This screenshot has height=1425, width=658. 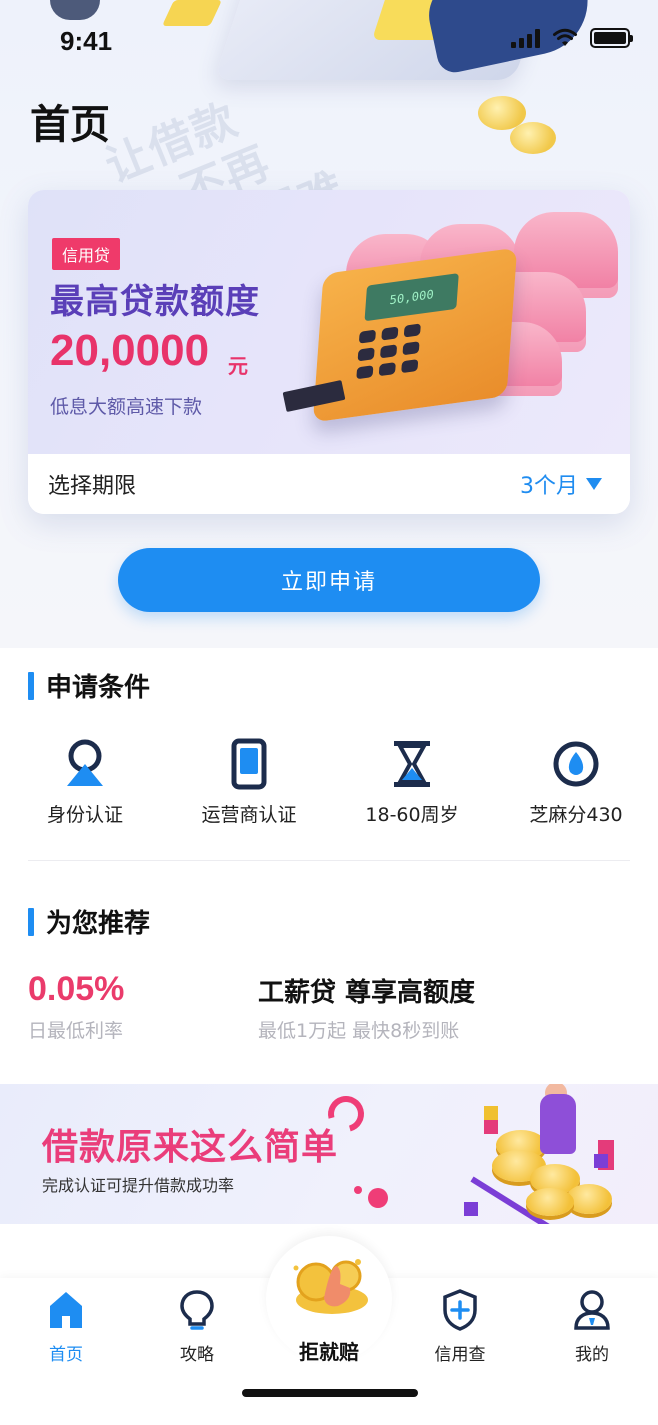 I want to click on tab-guide: 攻略, so click(x=197, y=1326).